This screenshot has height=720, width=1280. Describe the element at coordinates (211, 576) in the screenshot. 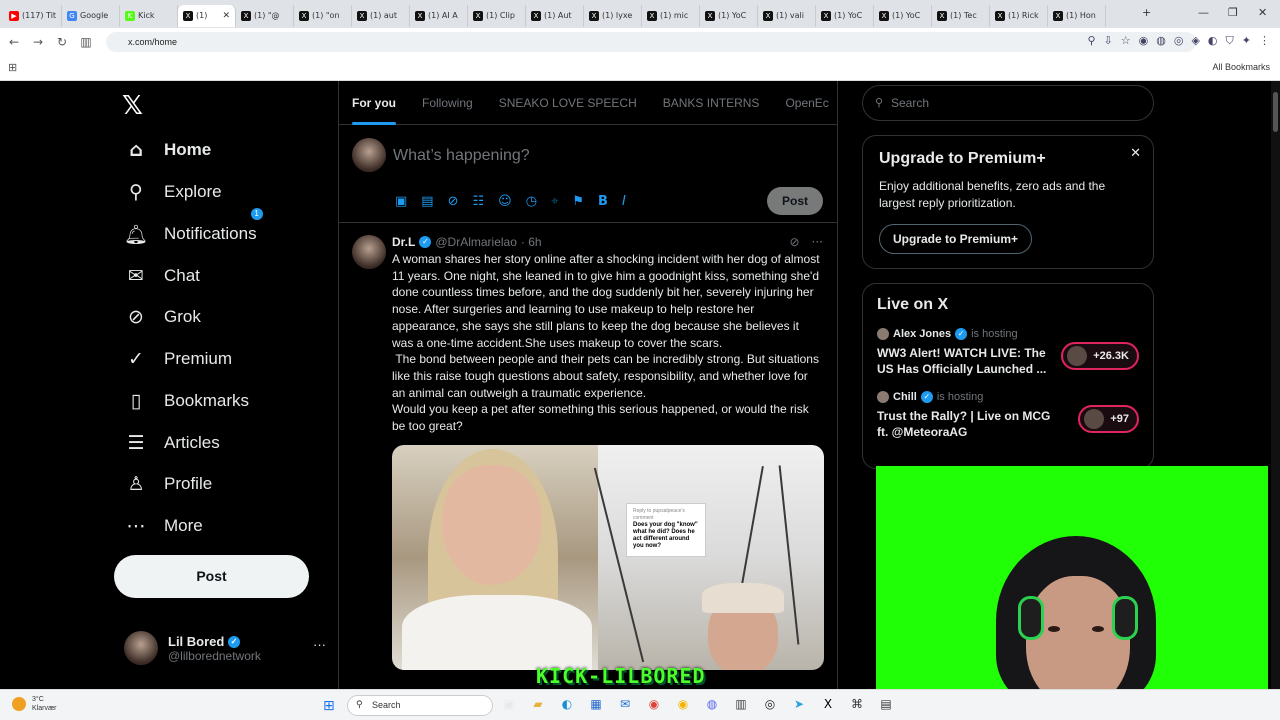

I see `post-button: Post` at that location.